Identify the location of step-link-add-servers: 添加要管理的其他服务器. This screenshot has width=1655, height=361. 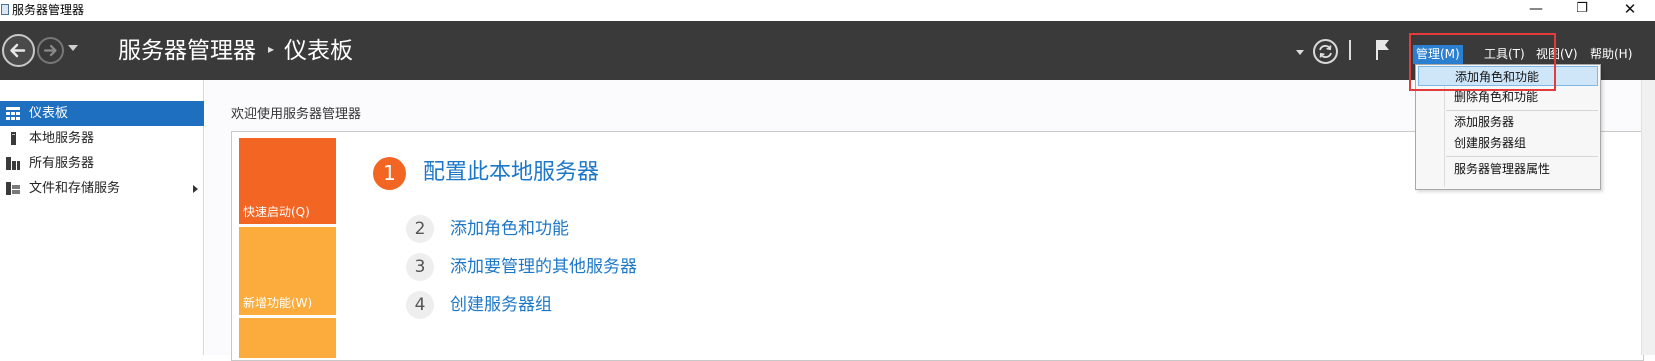
(543, 267).